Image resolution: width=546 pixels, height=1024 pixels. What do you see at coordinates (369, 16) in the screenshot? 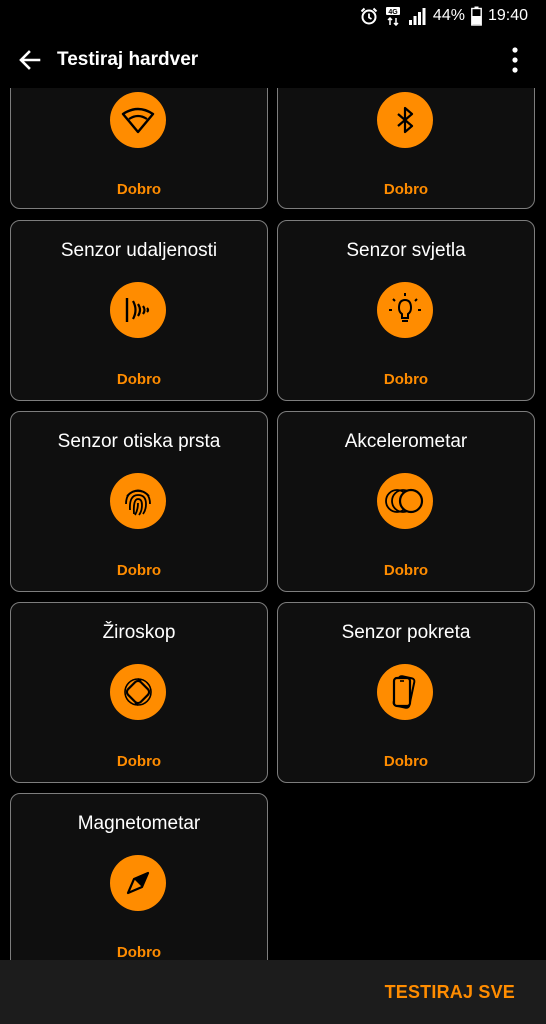
I see `alarm-icon` at bounding box center [369, 16].